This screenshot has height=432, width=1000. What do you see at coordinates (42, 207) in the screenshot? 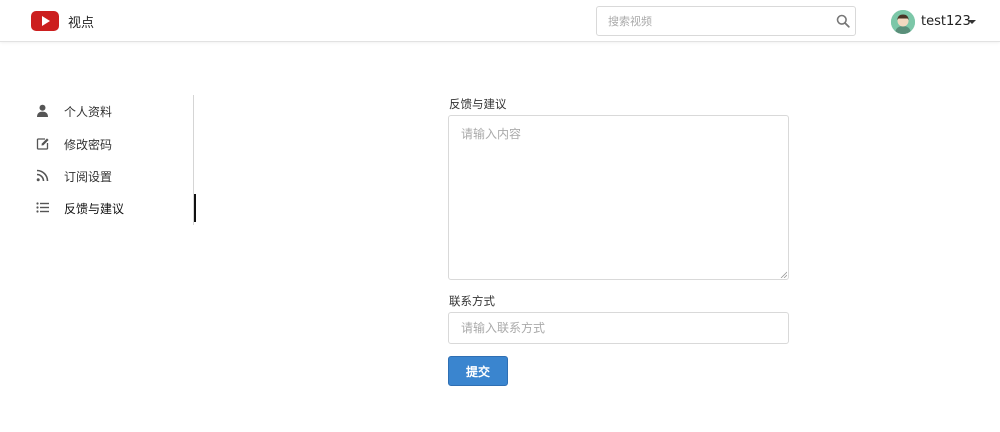
I see `list-icon` at bounding box center [42, 207].